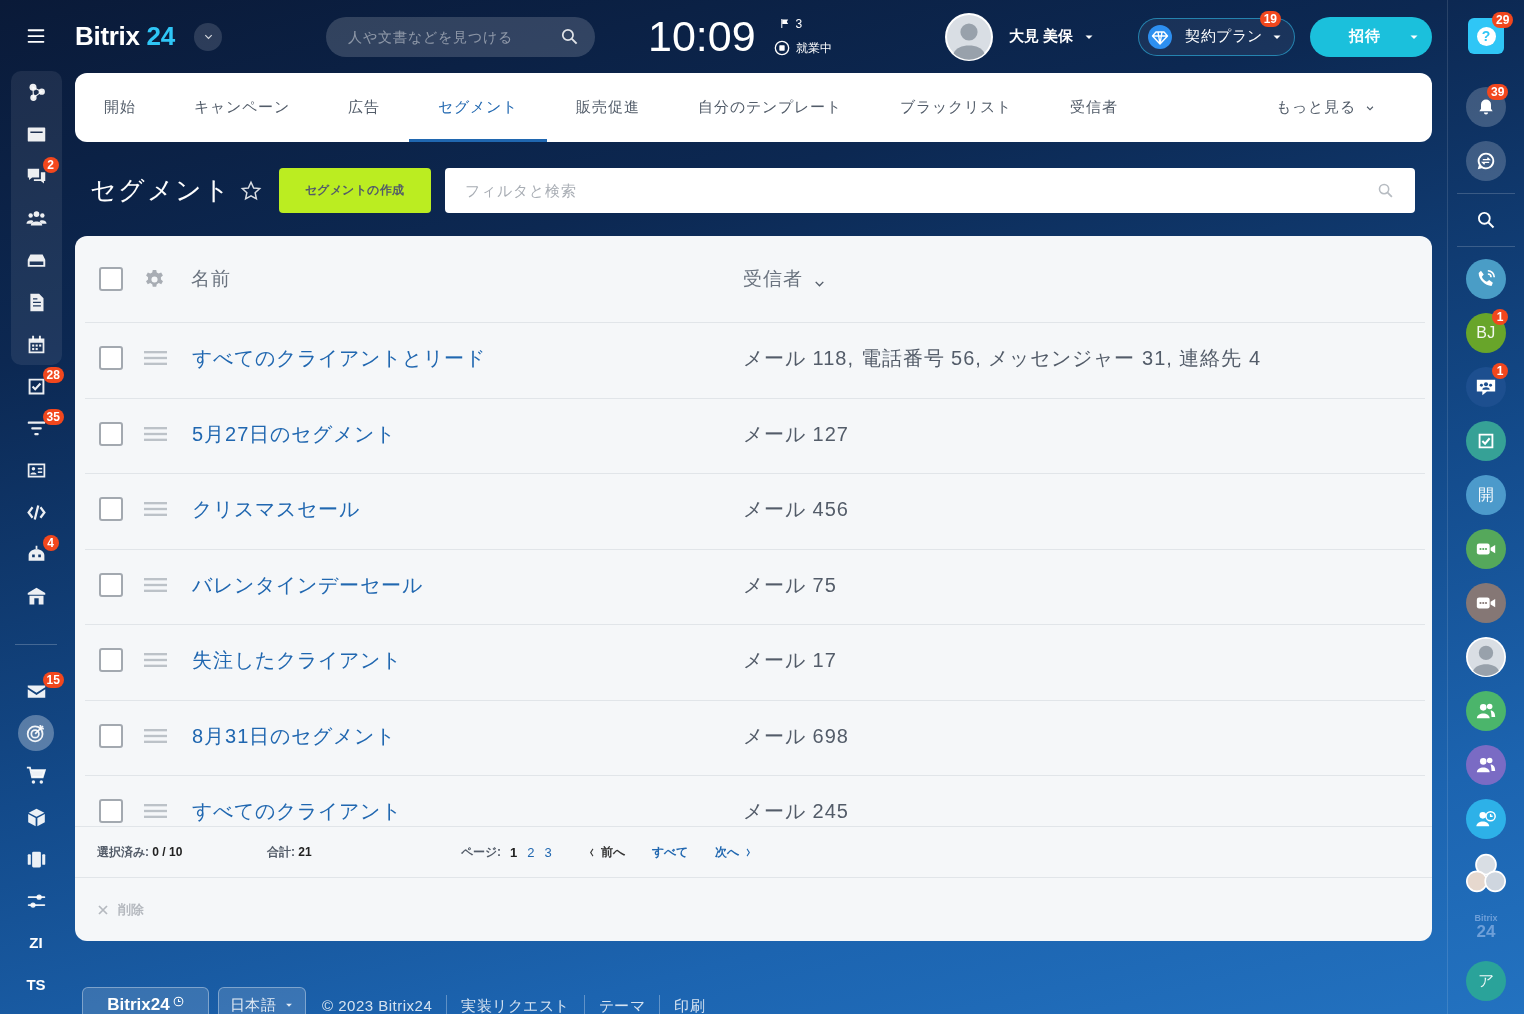 This screenshot has width=1524, height=1014. What do you see at coordinates (354, 190) in the screenshot?
I see `create-segment-button: セグメントの作成` at bounding box center [354, 190].